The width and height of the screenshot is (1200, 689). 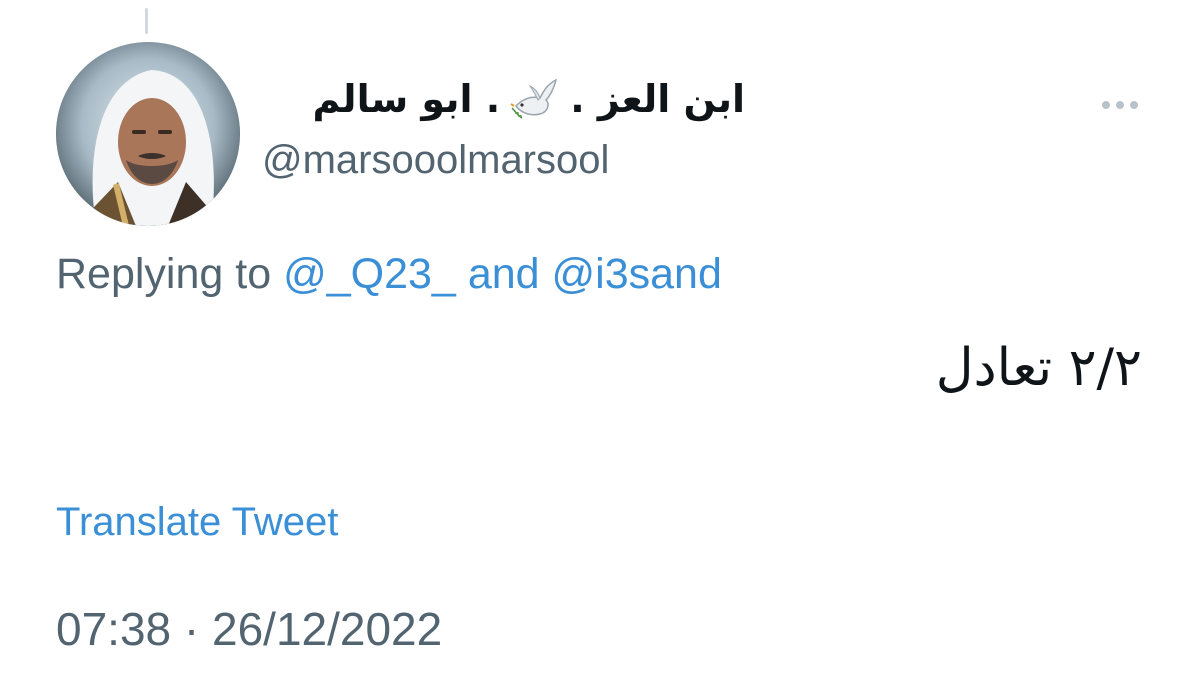 I want to click on avatar-image, so click(x=148, y=134).